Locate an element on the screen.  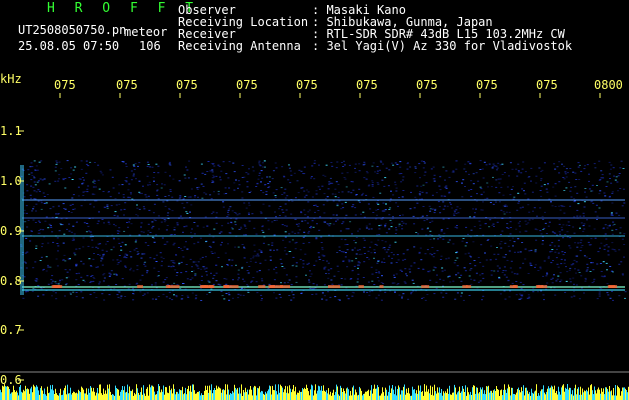
meta-value-antenna: : 3el Yagi(V) Az 330 for Vladivostok is located at coordinates (442, 46).